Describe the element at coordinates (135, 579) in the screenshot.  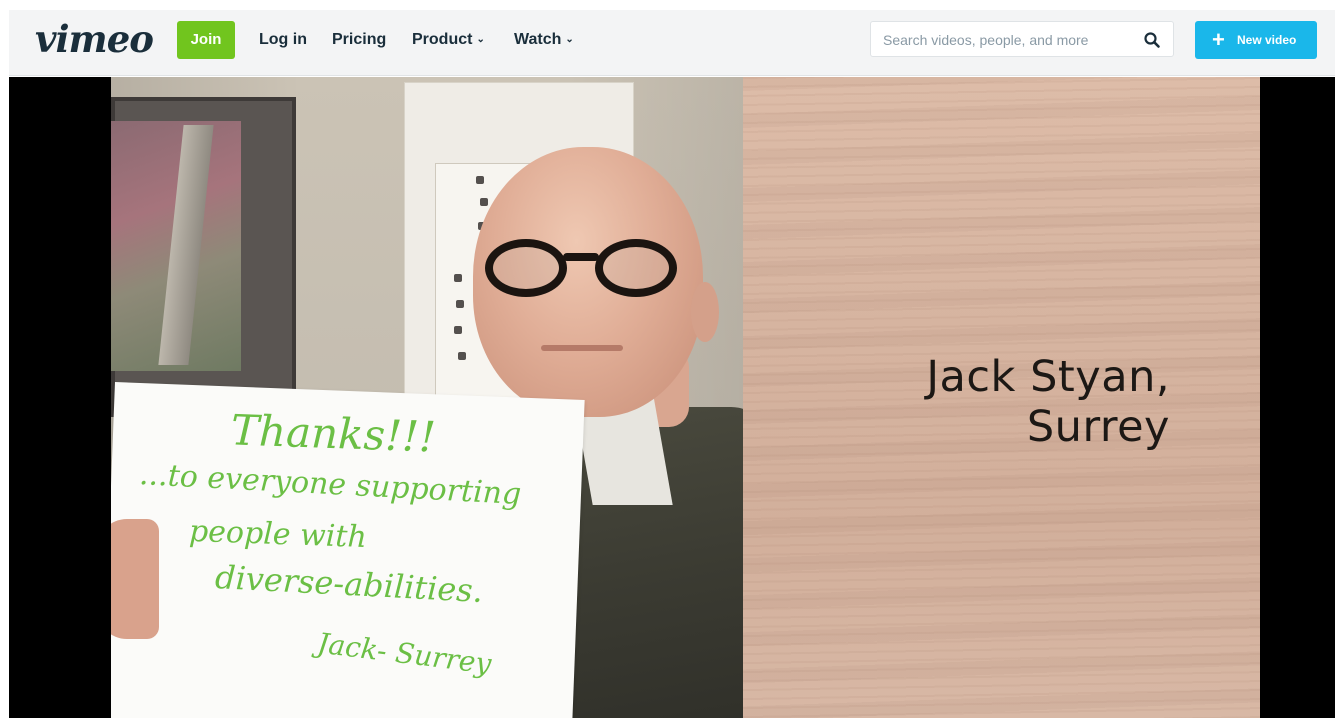
I see `person-hand` at that location.